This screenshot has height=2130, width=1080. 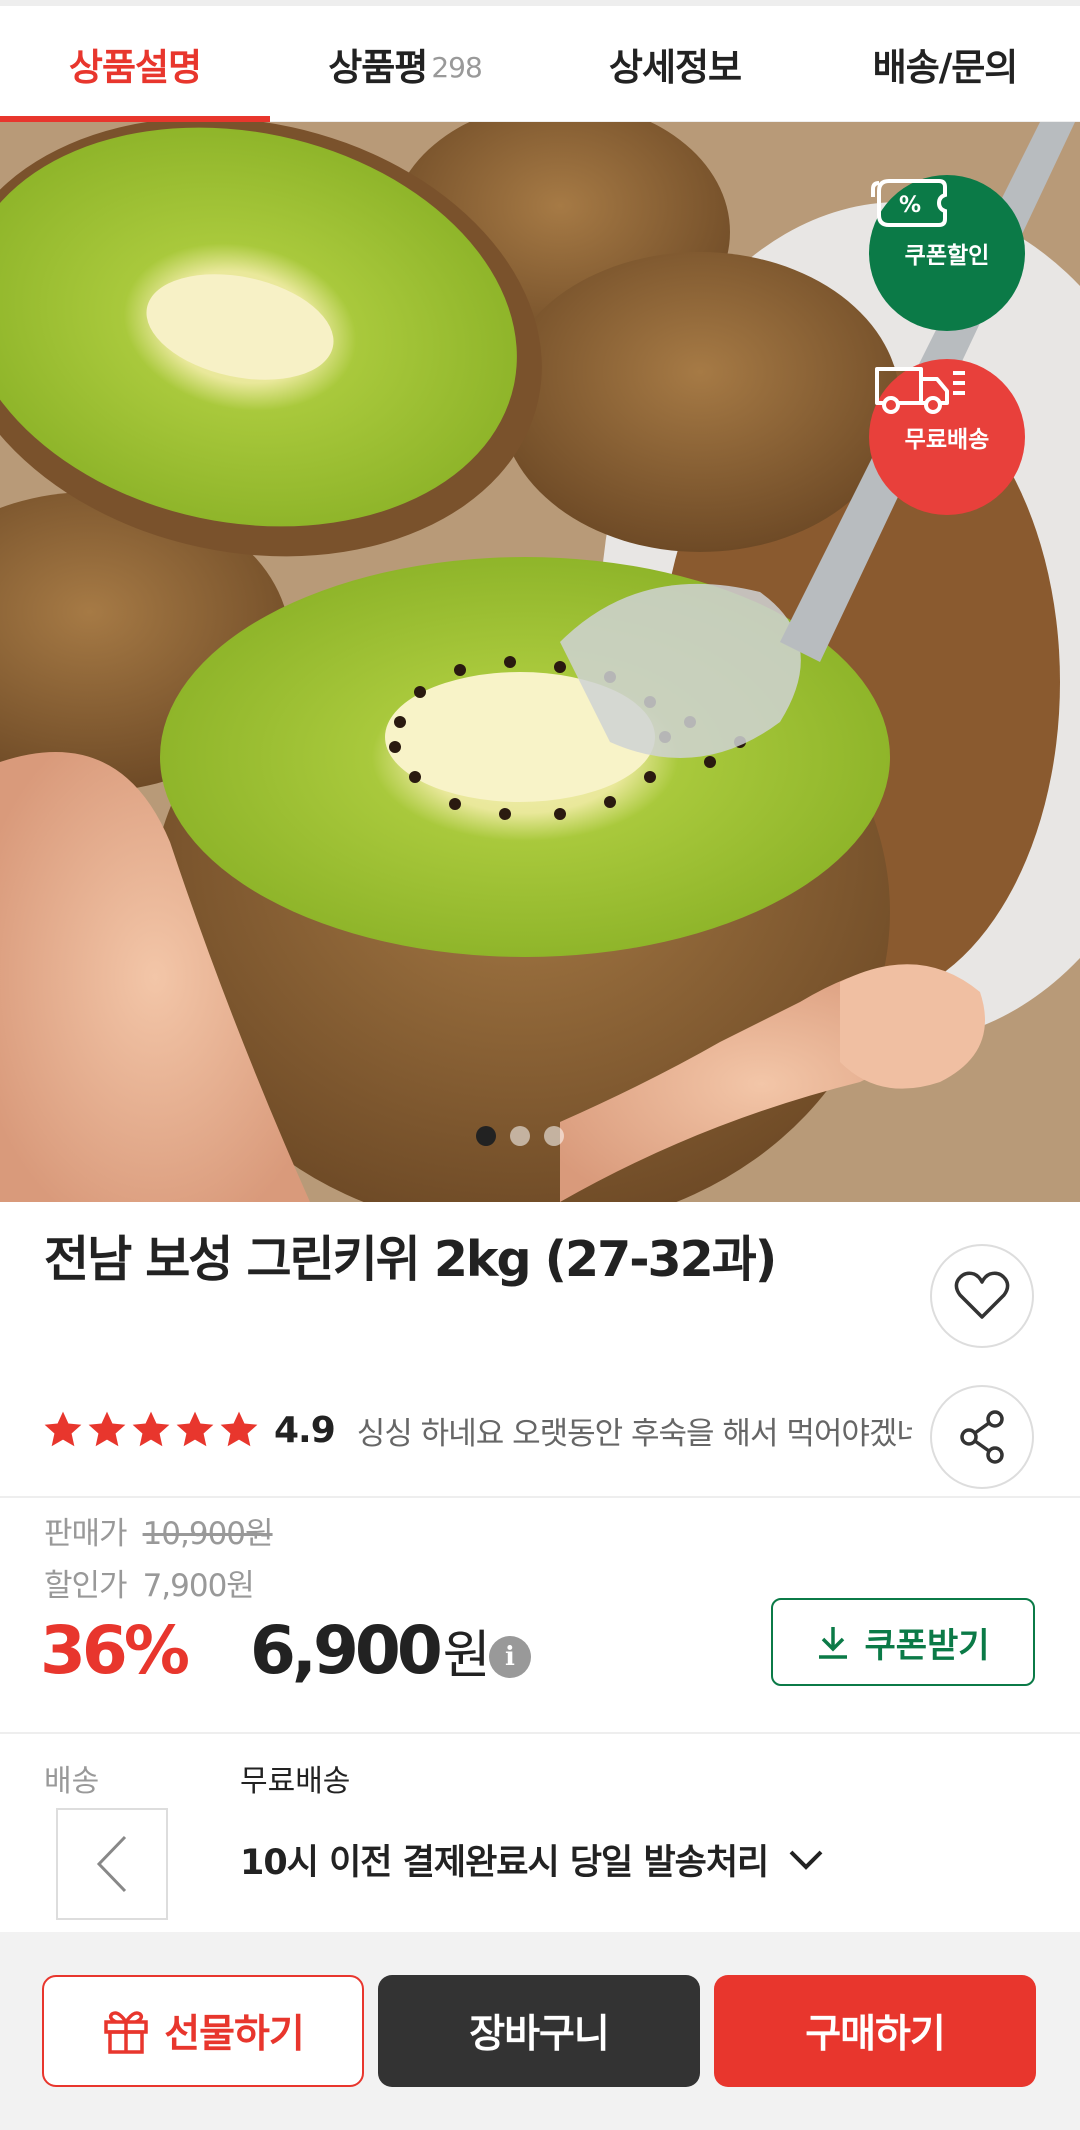 What do you see at coordinates (410, 1259) in the screenshot?
I see `product-title: 전남 보성 그린키위 2kg (27-32과)` at bounding box center [410, 1259].